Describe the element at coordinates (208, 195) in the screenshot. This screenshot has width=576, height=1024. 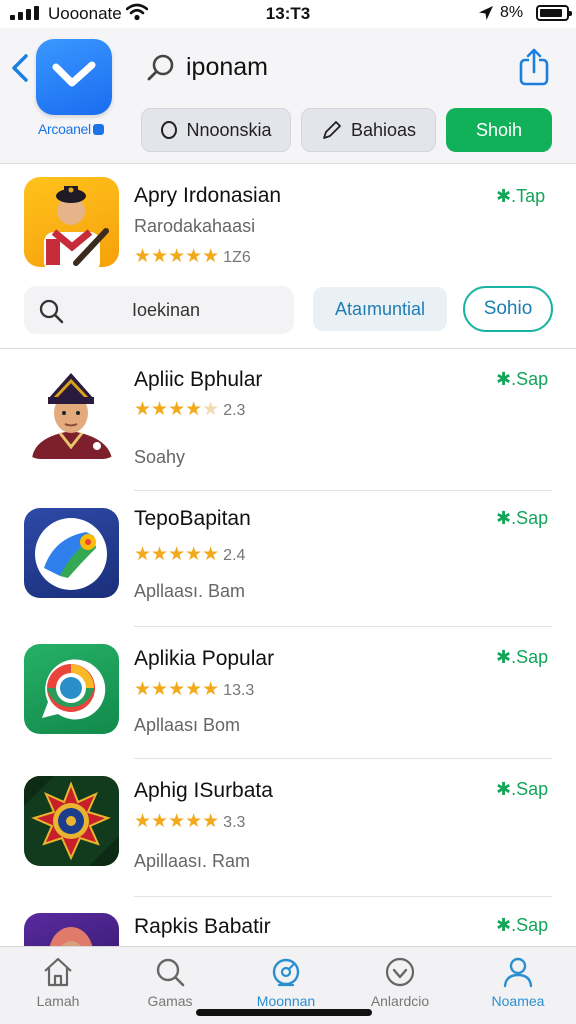
I see `app-title: Apry Irdonasian` at that location.